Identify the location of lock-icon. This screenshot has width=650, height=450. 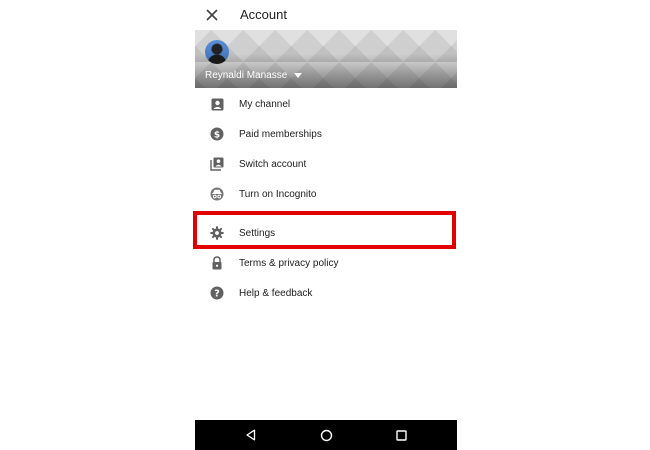
(217, 263).